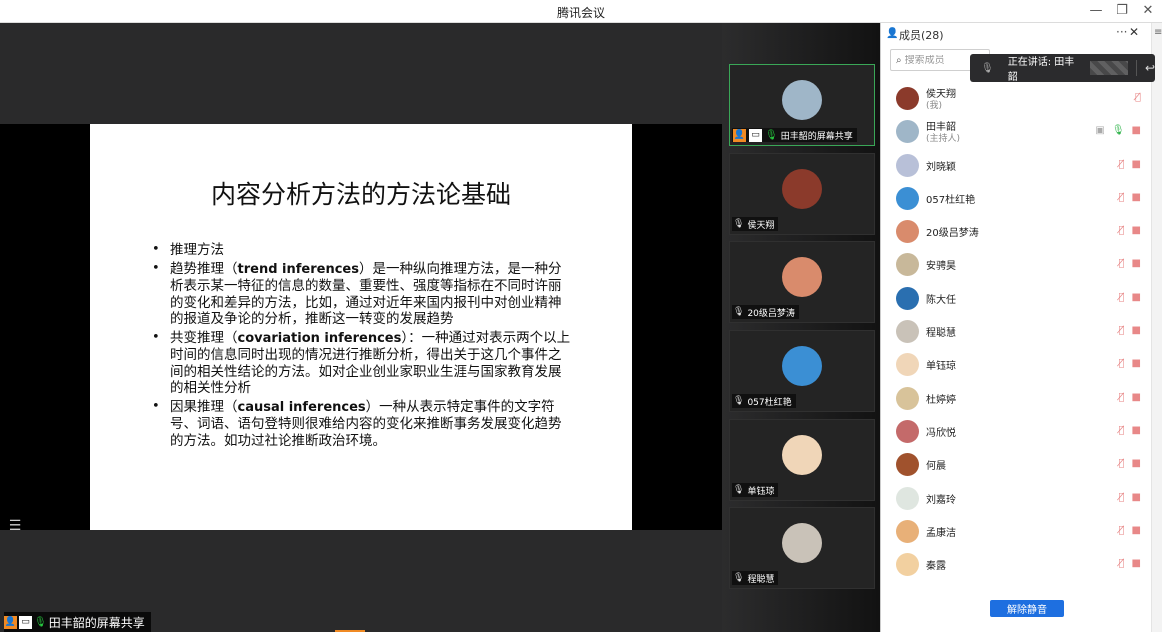 The width and height of the screenshot is (1162, 632). Describe the element at coordinates (761, 579) in the screenshot. I see `video-name: 程聪慧` at that location.